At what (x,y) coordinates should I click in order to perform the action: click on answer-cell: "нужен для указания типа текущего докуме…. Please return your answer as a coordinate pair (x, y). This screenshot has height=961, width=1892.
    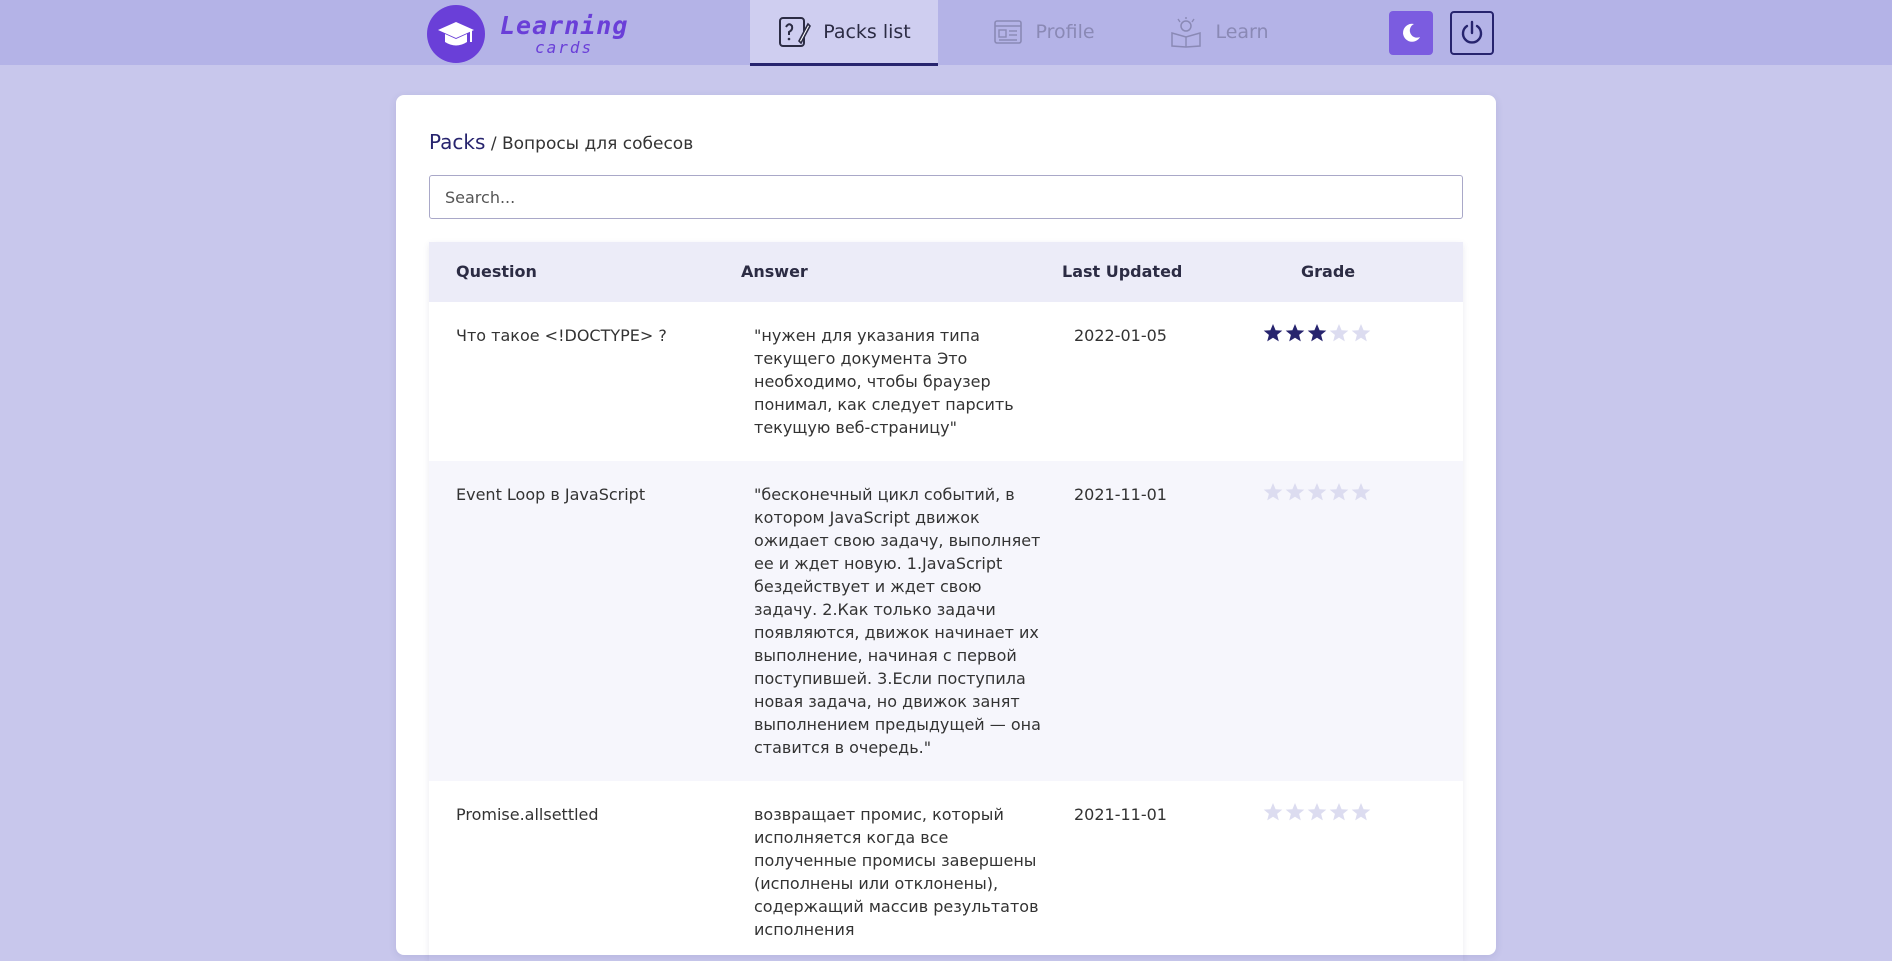
    Looking at the image, I should click on (884, 381).